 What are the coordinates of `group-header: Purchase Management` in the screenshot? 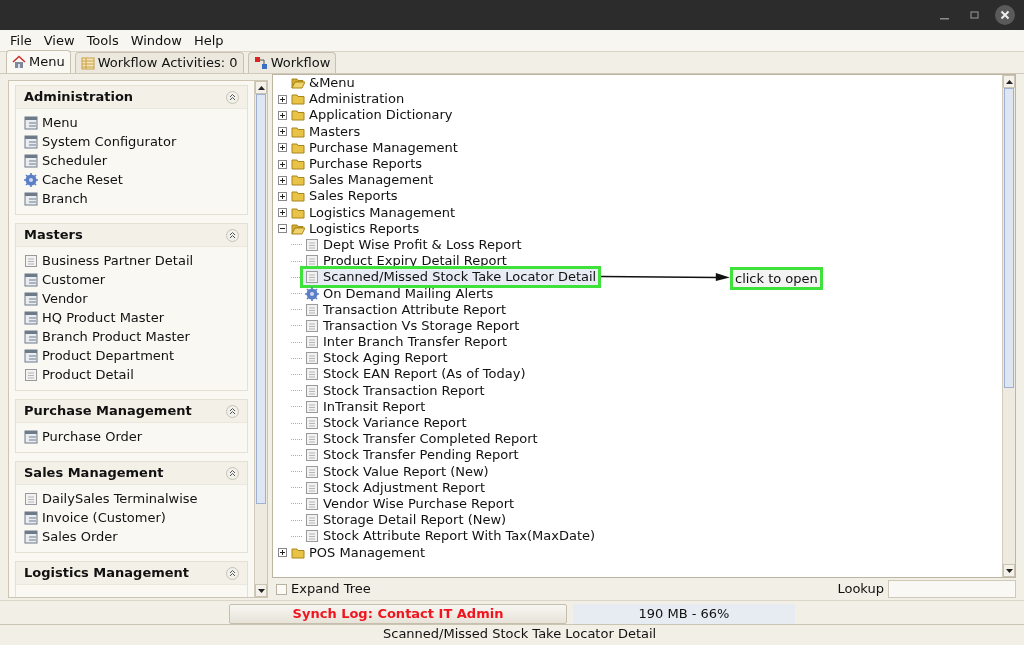 It's located at (131, 411).